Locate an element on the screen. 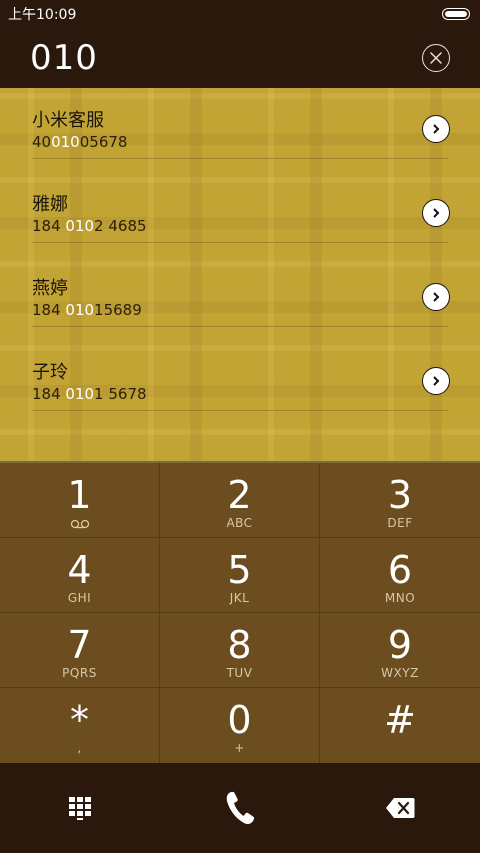 Image resolution: width=480 pixels, height=853 pixels. battery-icon is located at coordinates (456, 14).